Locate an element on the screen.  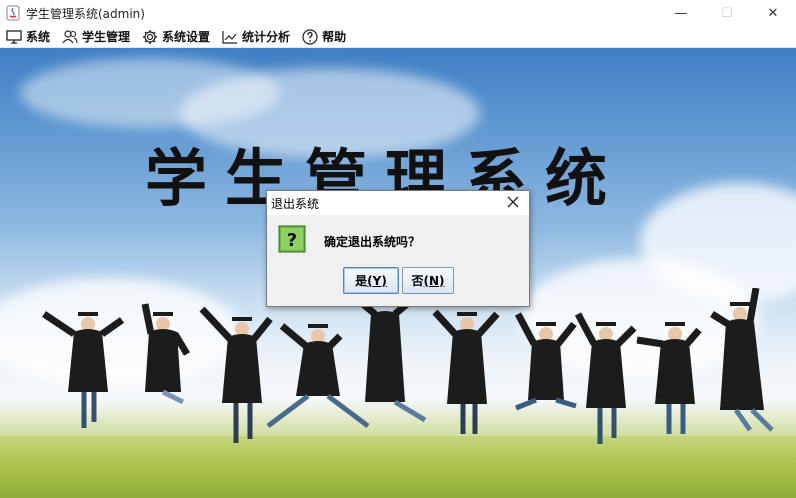
minimize-icon: — is located at coordinates (681, 13).